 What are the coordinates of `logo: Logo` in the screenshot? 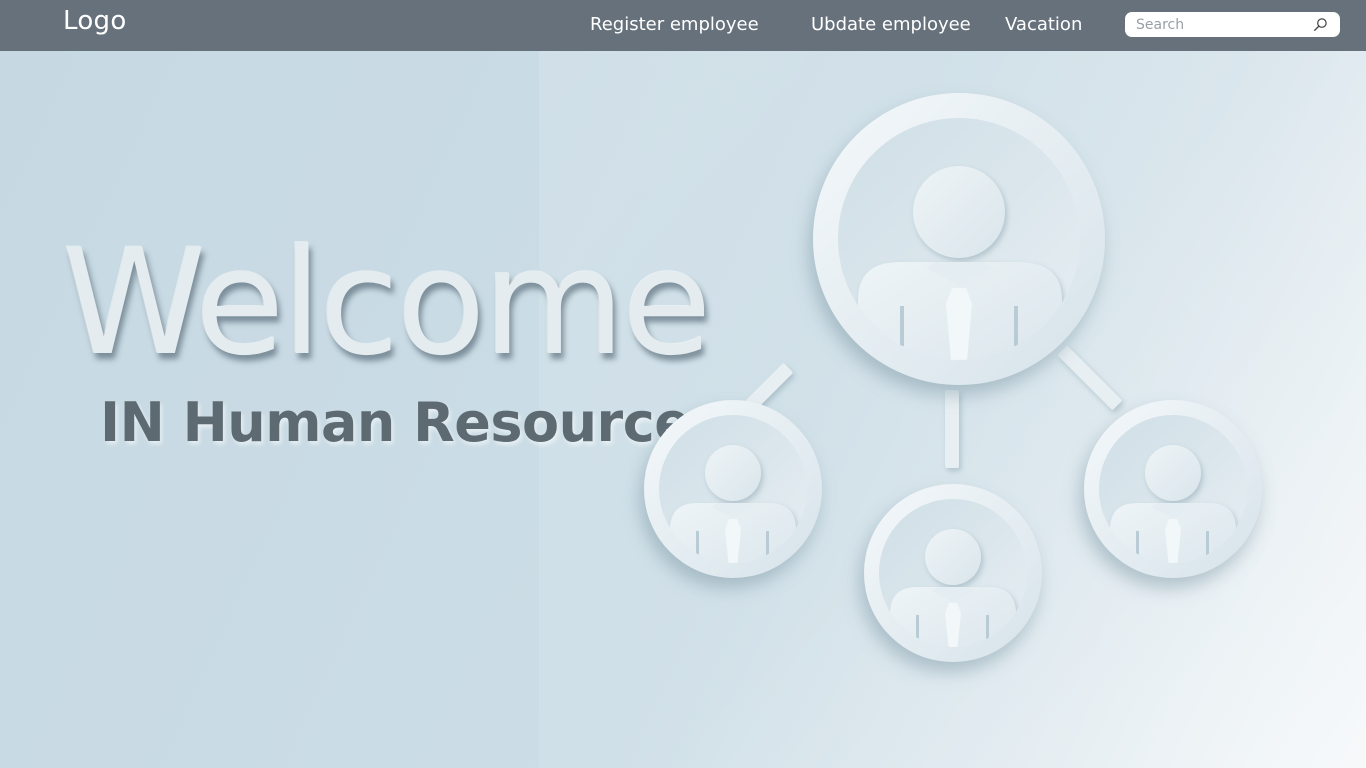 It's located at (95, 21).